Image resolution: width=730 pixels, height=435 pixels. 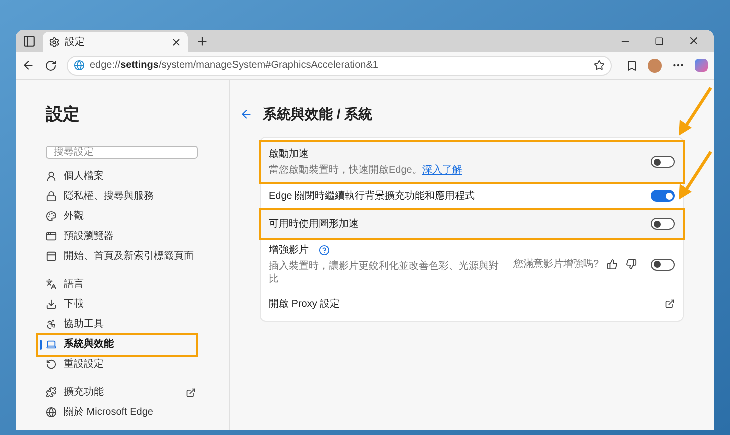 I want to click on tab-actions-icon, so click(x=29, y=41).